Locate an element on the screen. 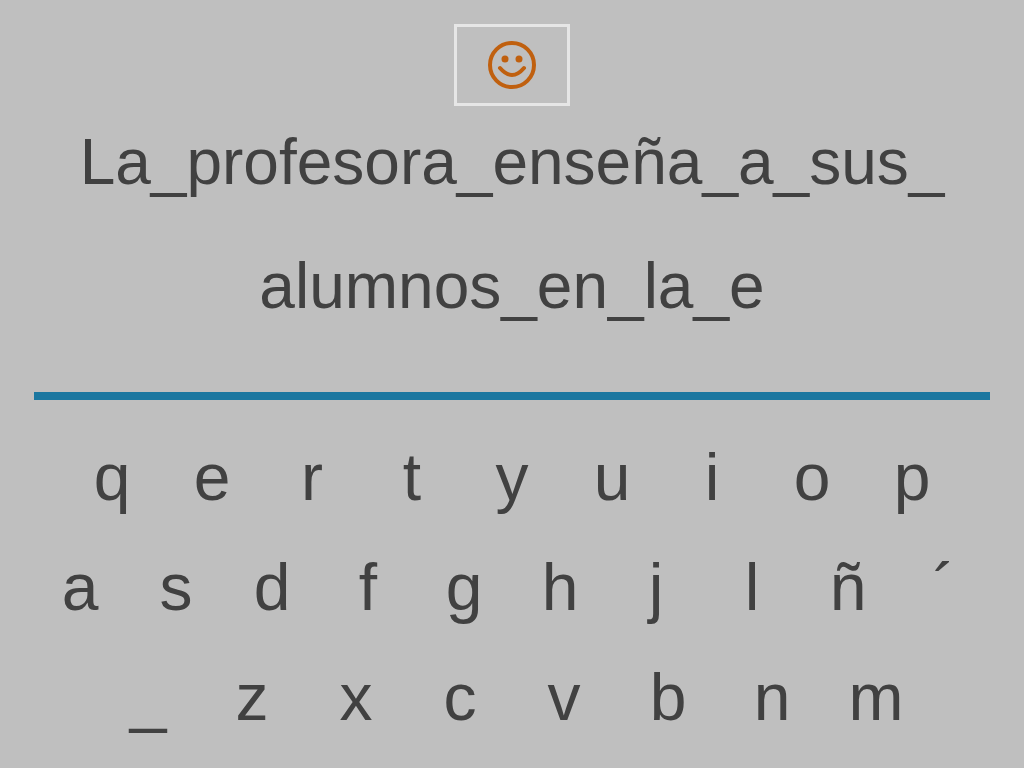 This screenshot has width=1024, height=768. letter-key: r is located at coordinates (312, 477).